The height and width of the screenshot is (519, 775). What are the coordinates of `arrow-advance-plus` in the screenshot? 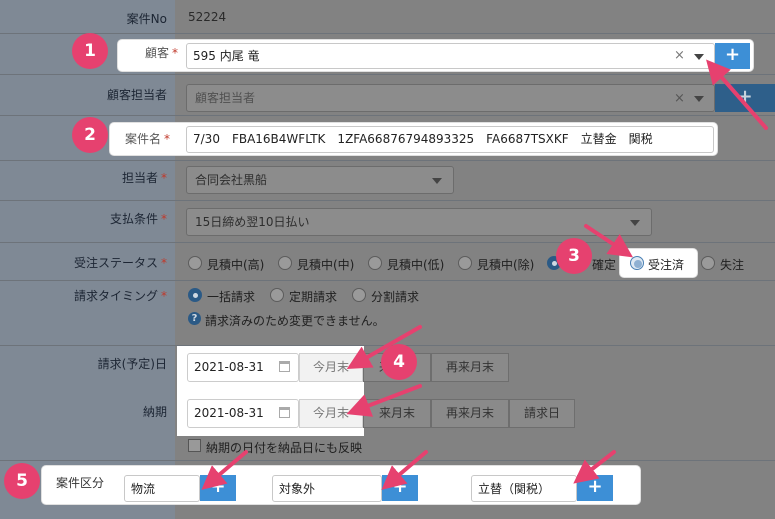 It's located at (594, 467).